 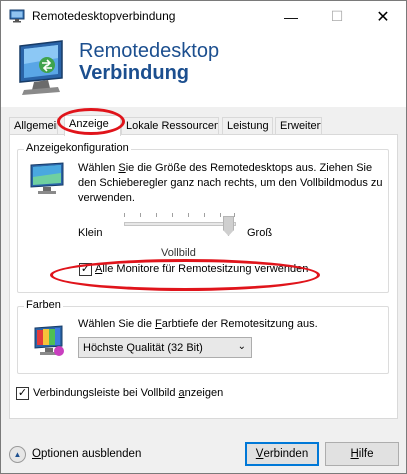 I want to click on remote-desktop-monitor-icon, so click(x=41, y=67).